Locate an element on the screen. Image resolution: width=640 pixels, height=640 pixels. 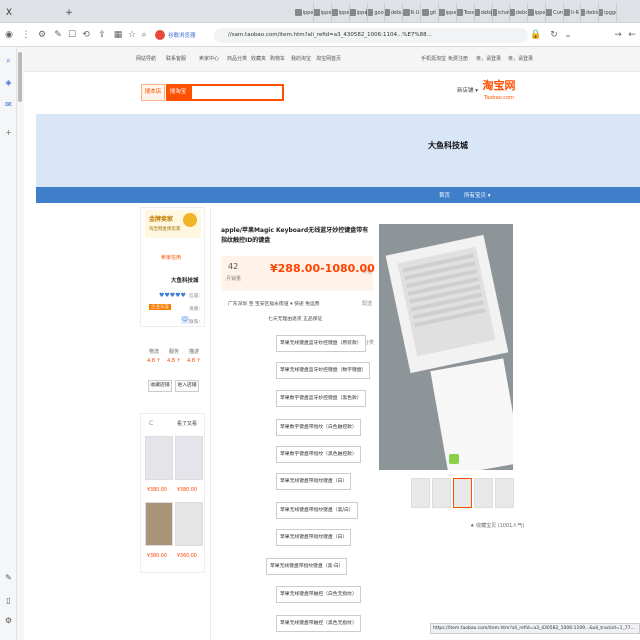
topnav-link: 网站导航 is located at coordinates (146, 58).